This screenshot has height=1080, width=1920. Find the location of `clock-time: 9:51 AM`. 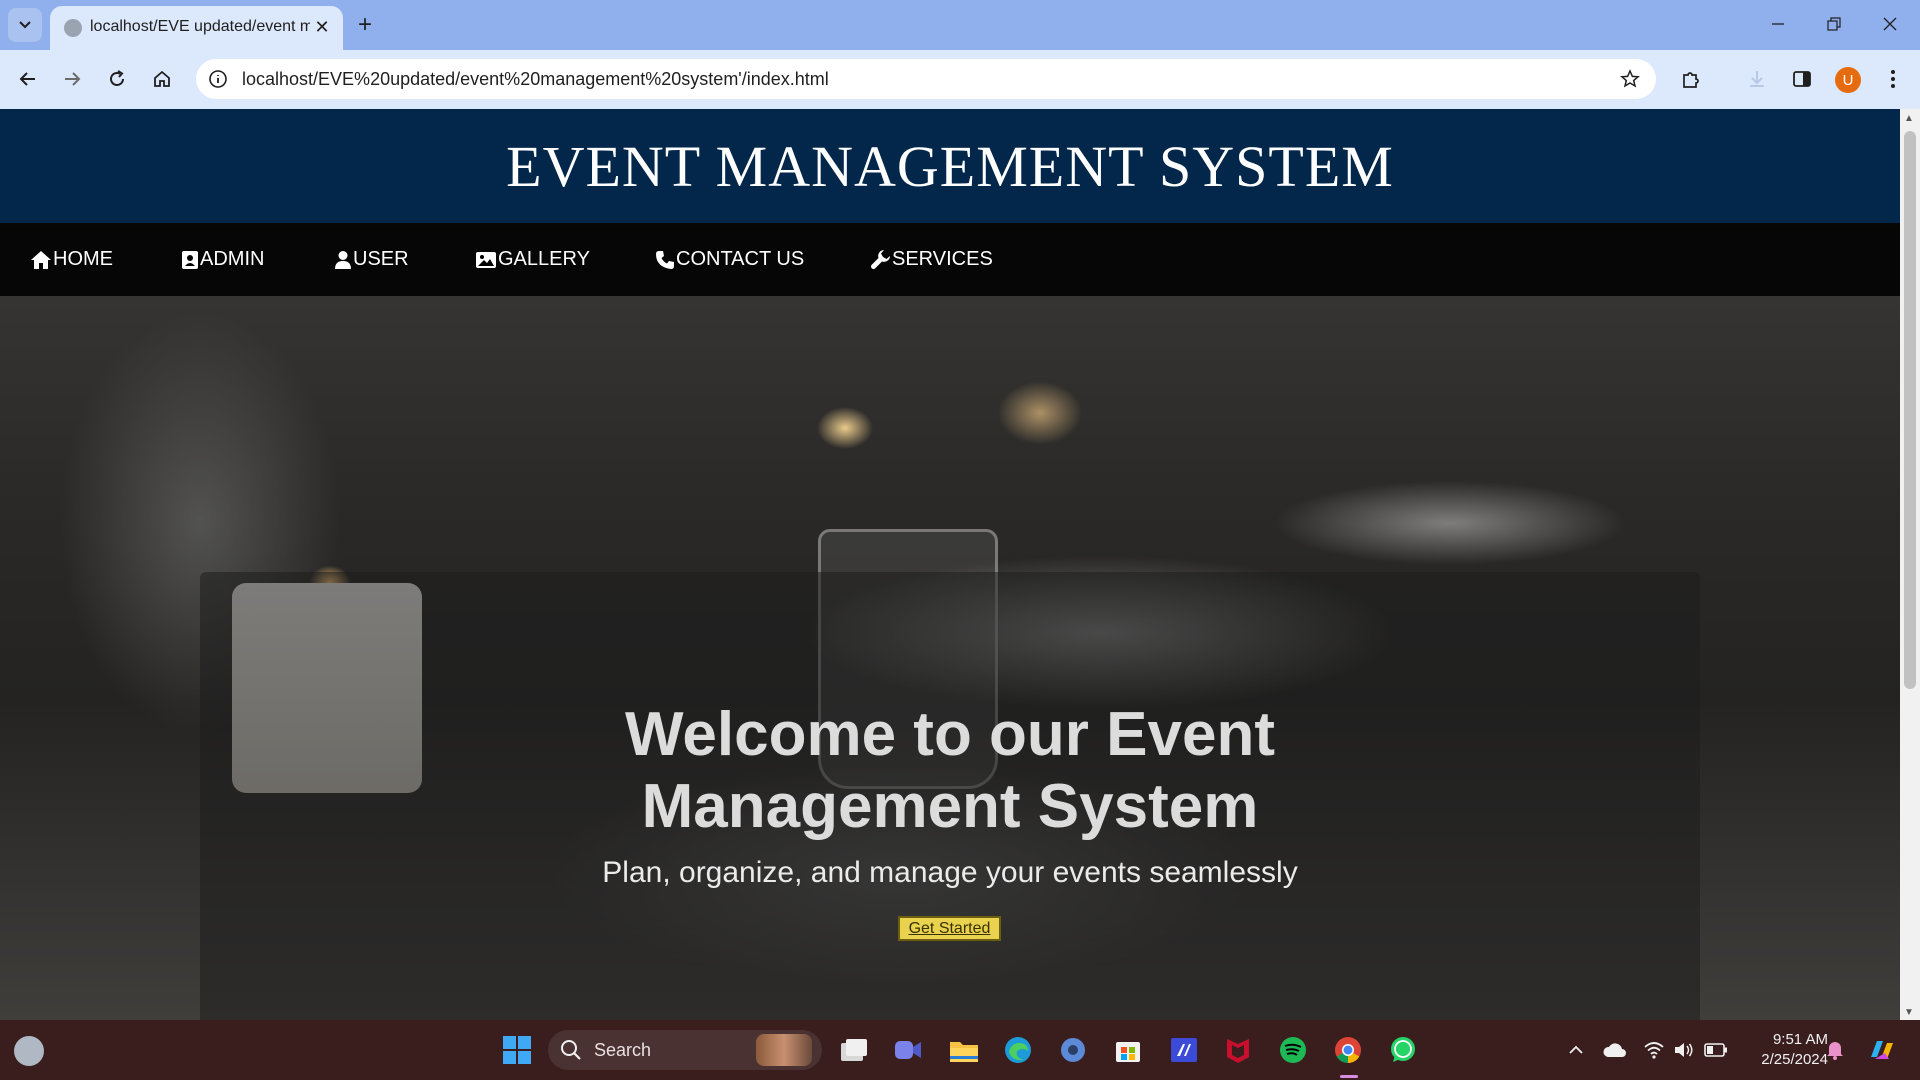

clock-time: 9:51 AM is located at coordinates (1800, 1039).